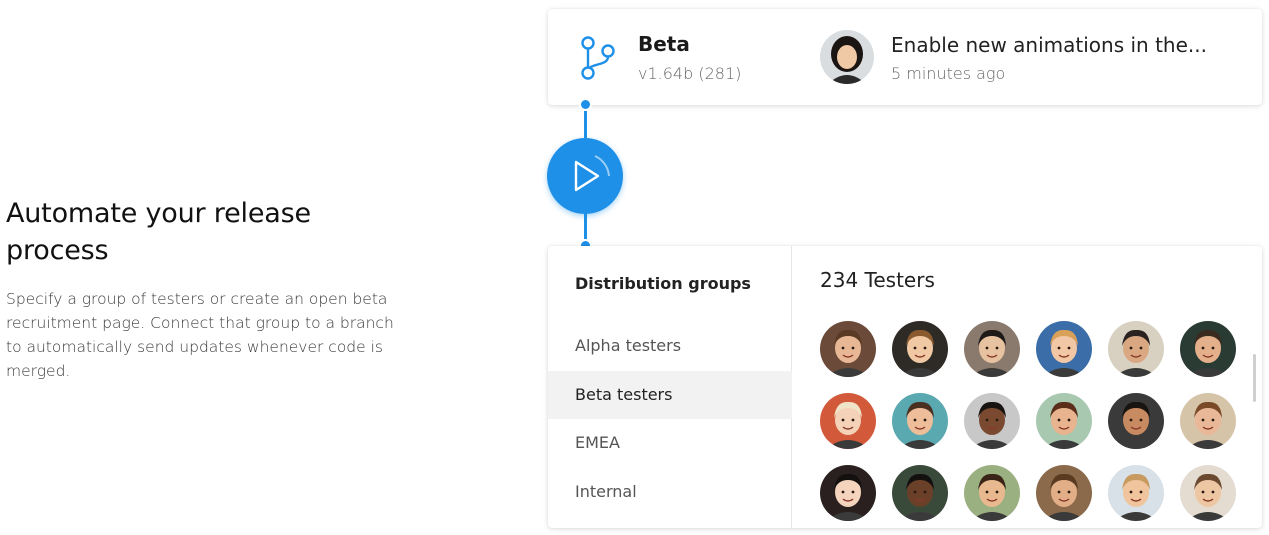 The width and height of the screenshot is (1269, 535). I want to click on commit-time: 5 minutes ago, so click(948, 73).